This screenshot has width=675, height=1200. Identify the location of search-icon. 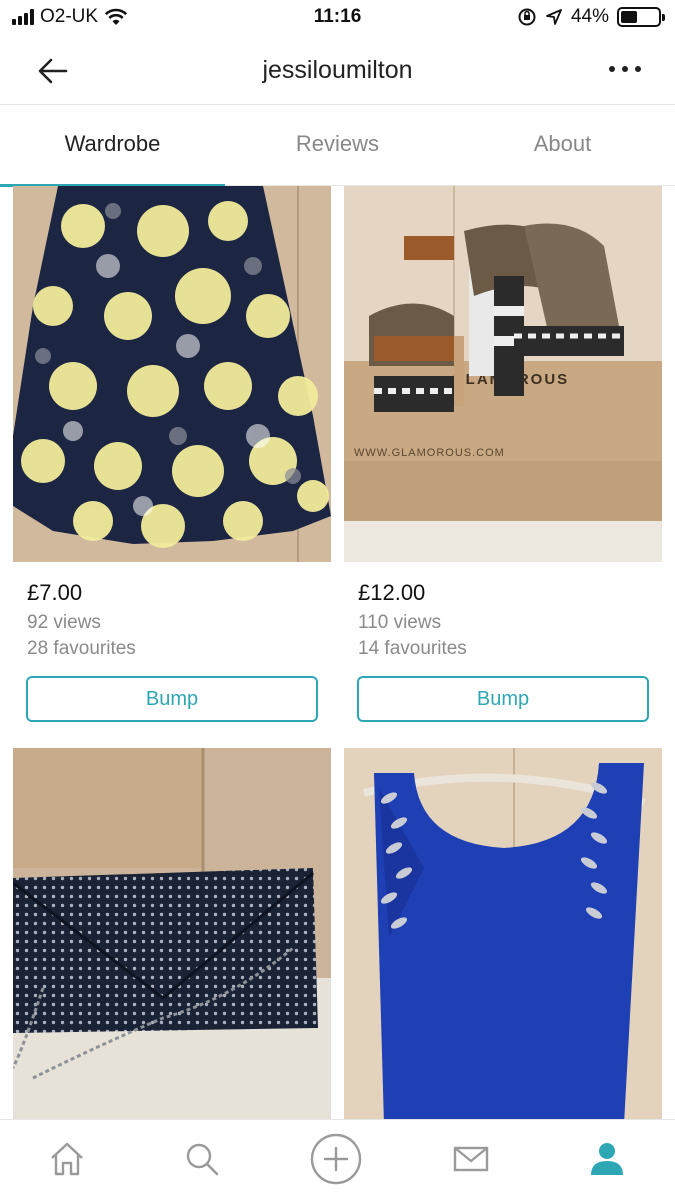
(202, 1159).